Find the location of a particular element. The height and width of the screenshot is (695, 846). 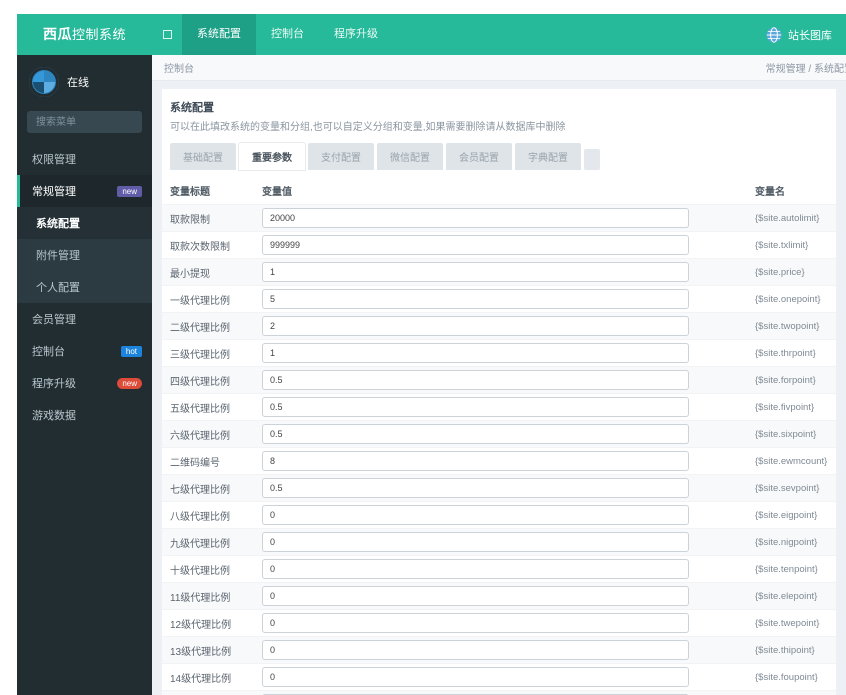

app-logo-bold: 西瓜 is located at coordinates (57, 34).